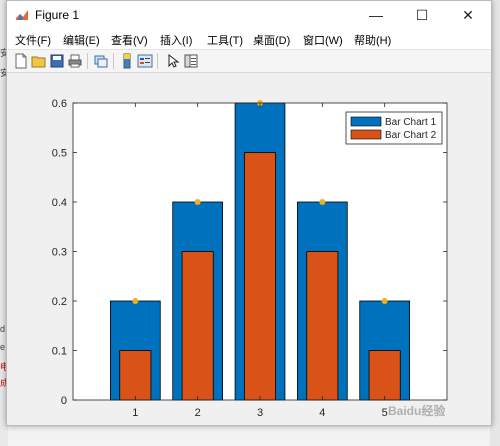 The height and width of the screenshot is (446, 500). What do you see at coordinates (101, 61) in the screenshot?
I see `link-plot-icon` at bounding box center [101, 61].